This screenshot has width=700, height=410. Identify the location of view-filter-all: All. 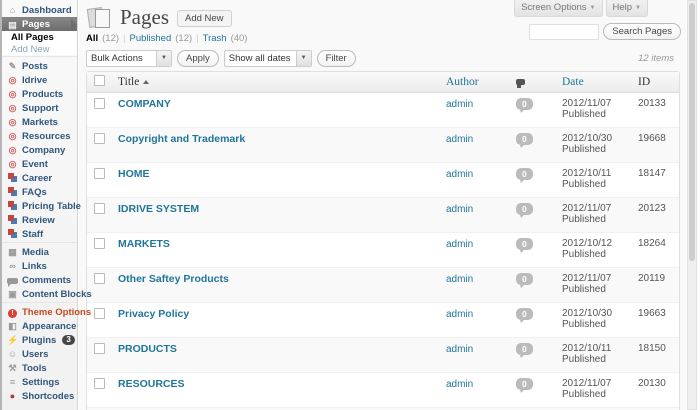
(92, 38).